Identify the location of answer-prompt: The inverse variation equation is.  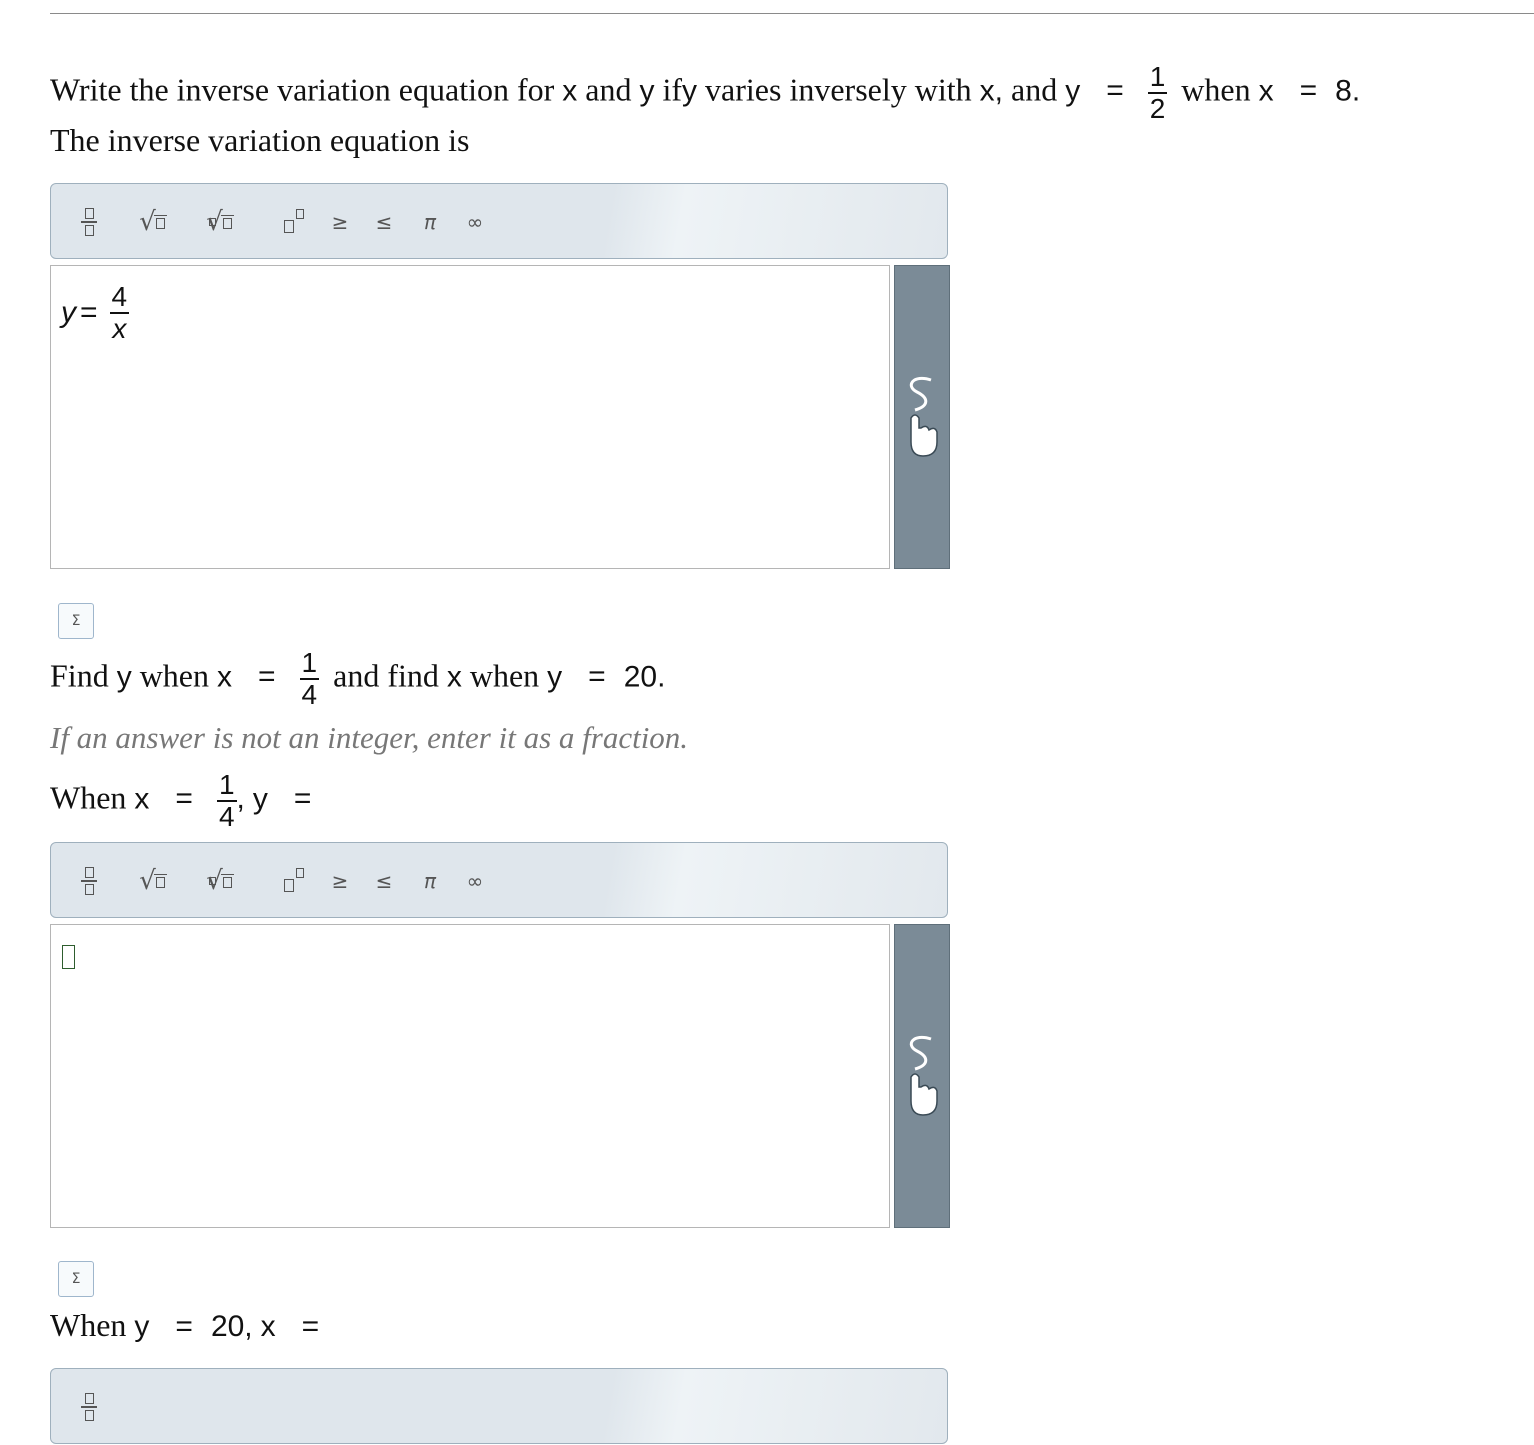
(260, 140).